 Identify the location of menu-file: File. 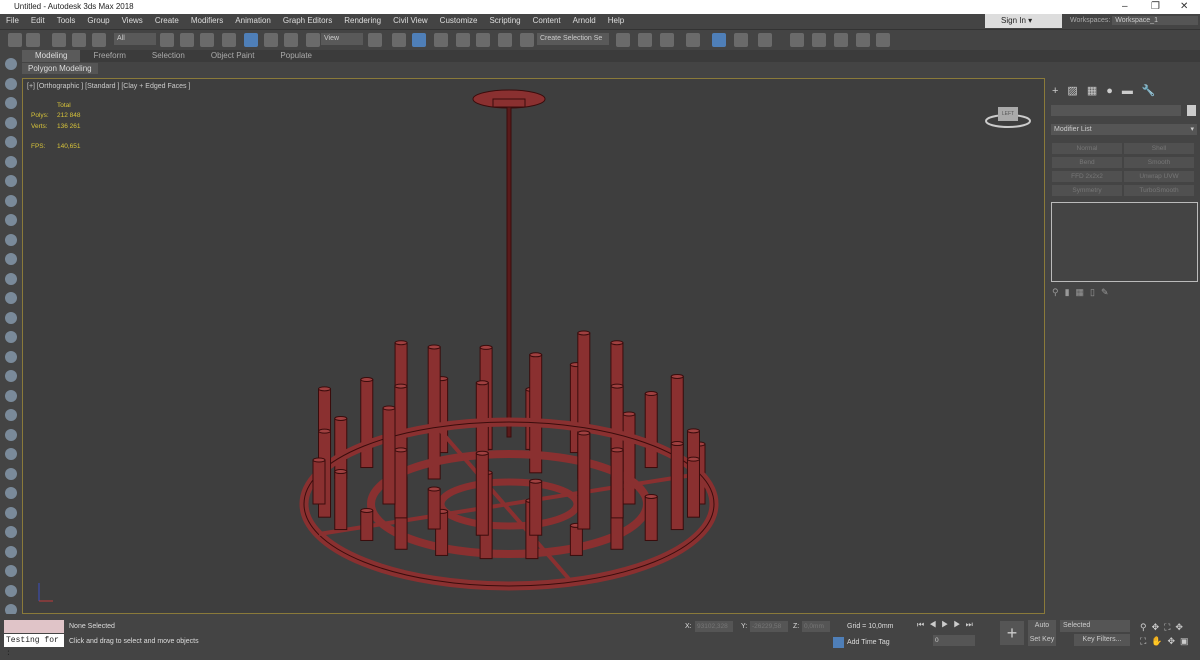
(12, 21).